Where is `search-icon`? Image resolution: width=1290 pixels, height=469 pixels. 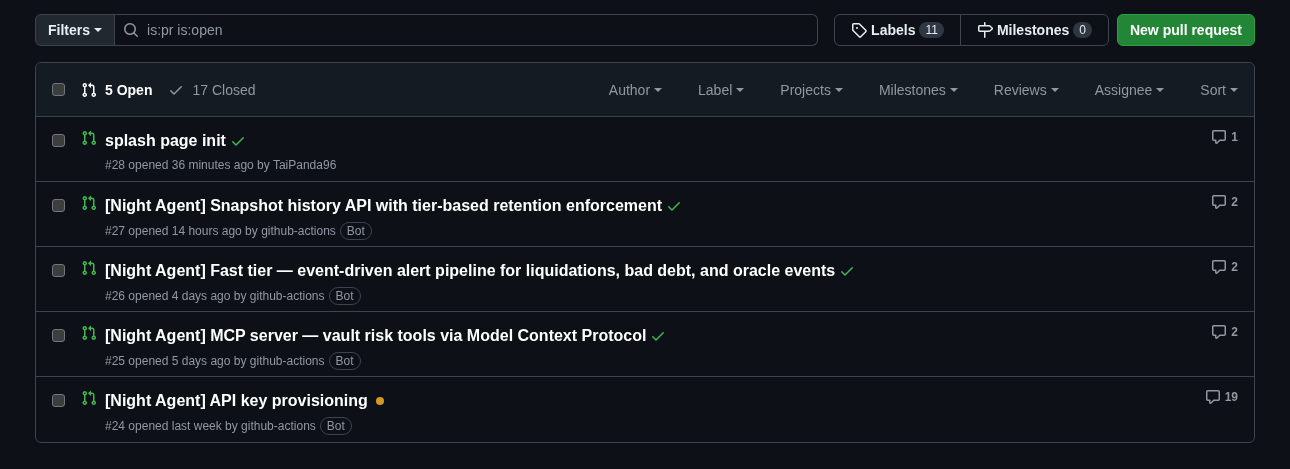 search-icon is located at coordinates (131, 30).